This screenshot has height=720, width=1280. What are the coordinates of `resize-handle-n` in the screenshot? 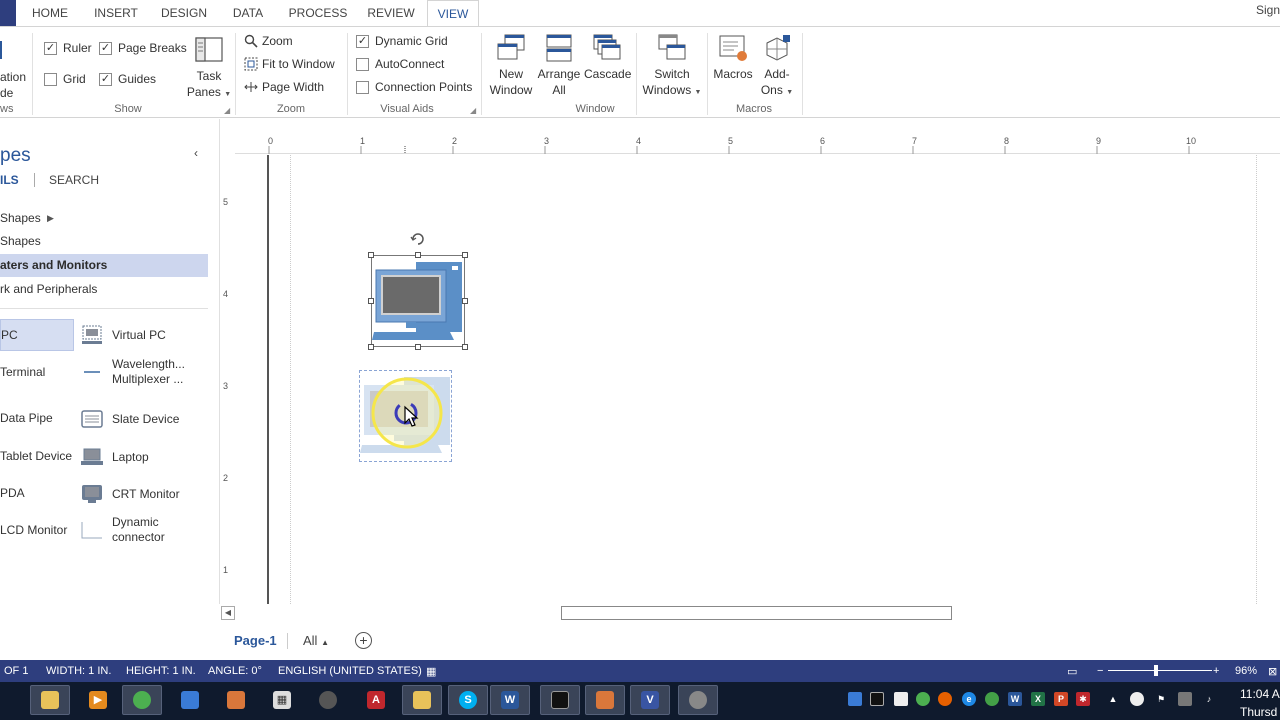 It's located at (418, 255).